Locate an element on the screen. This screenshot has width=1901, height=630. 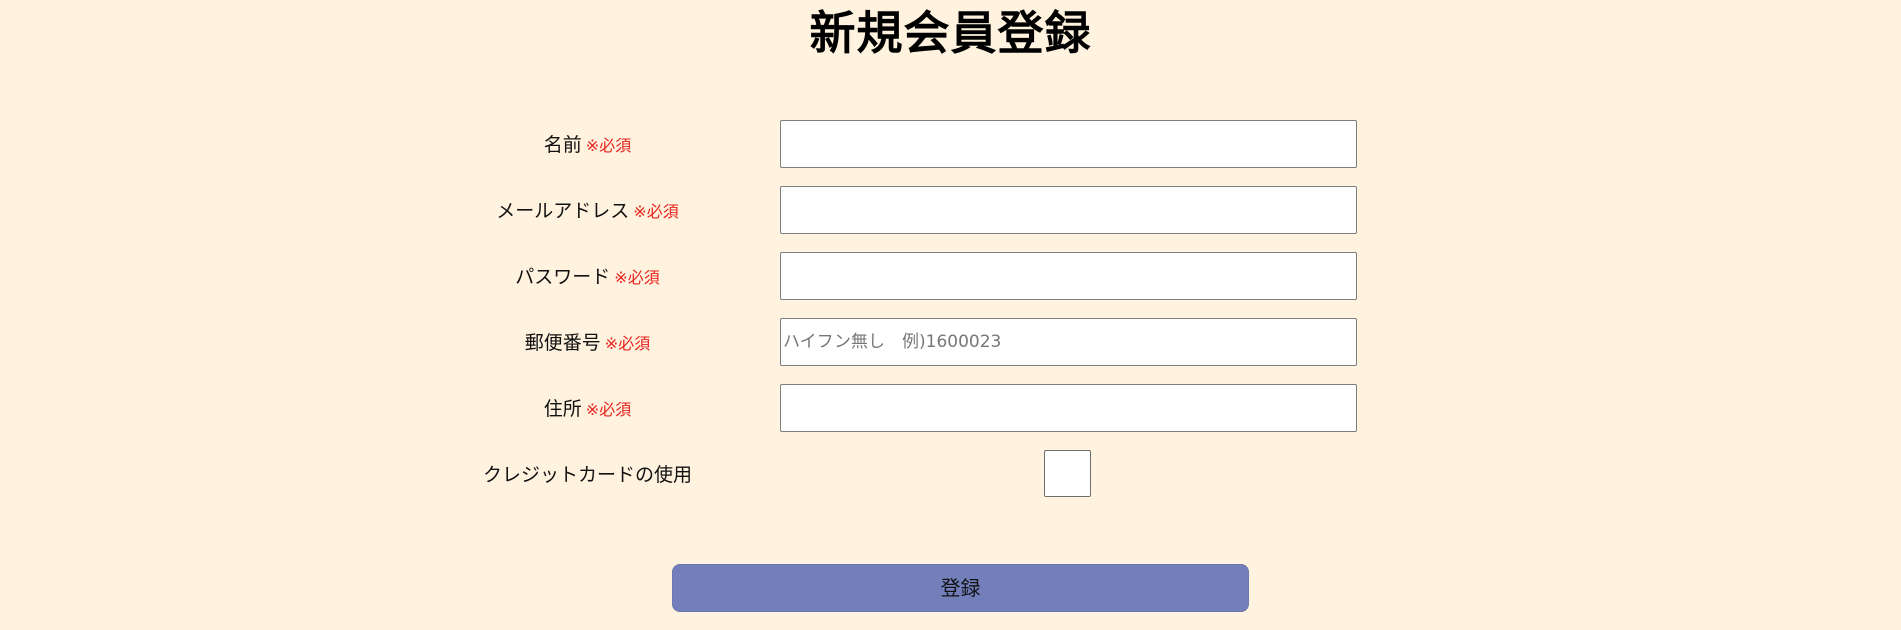
register-button: 登録 is located at coordinates (960, 588).